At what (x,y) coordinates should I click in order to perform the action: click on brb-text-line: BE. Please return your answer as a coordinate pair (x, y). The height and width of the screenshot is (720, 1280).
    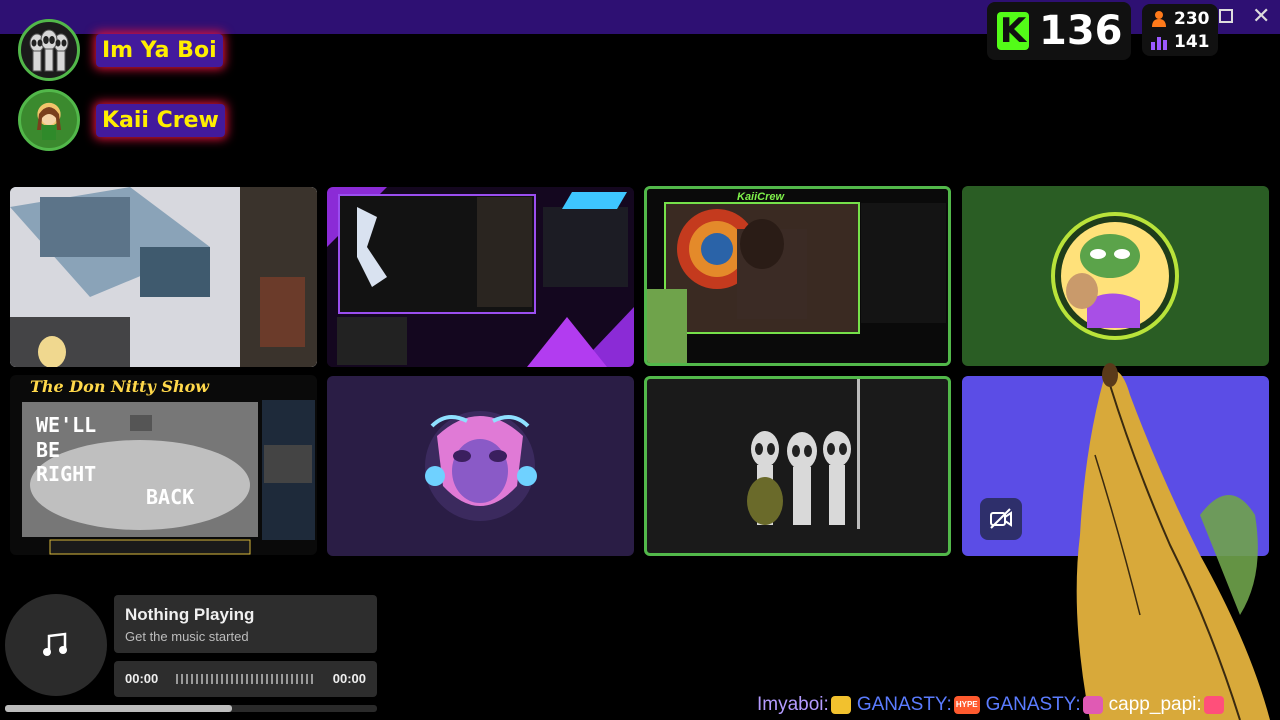
    Looking at the image, I should click on (48, 450).